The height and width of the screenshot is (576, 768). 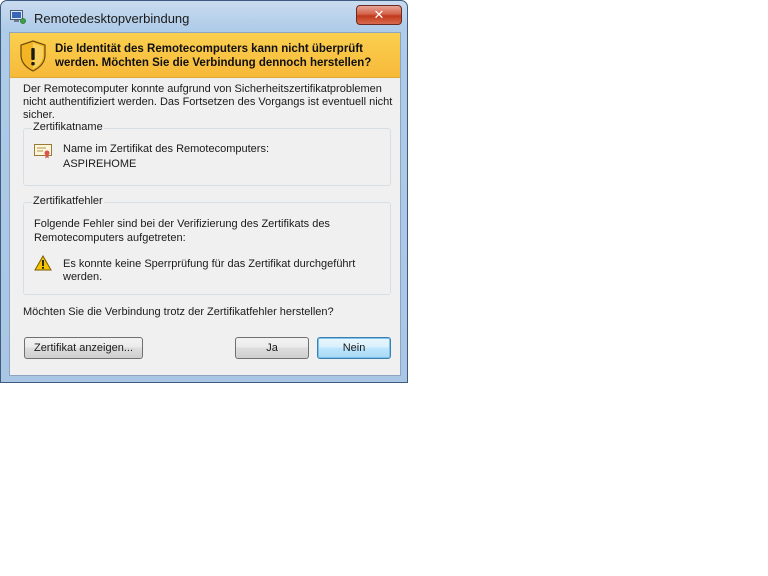 What do you see at coordinates (166, 149) in the screenshot?
I see `cert-name-label: Name im Zertifikat des Remotecomputers:` at bounding box center [166, 149].